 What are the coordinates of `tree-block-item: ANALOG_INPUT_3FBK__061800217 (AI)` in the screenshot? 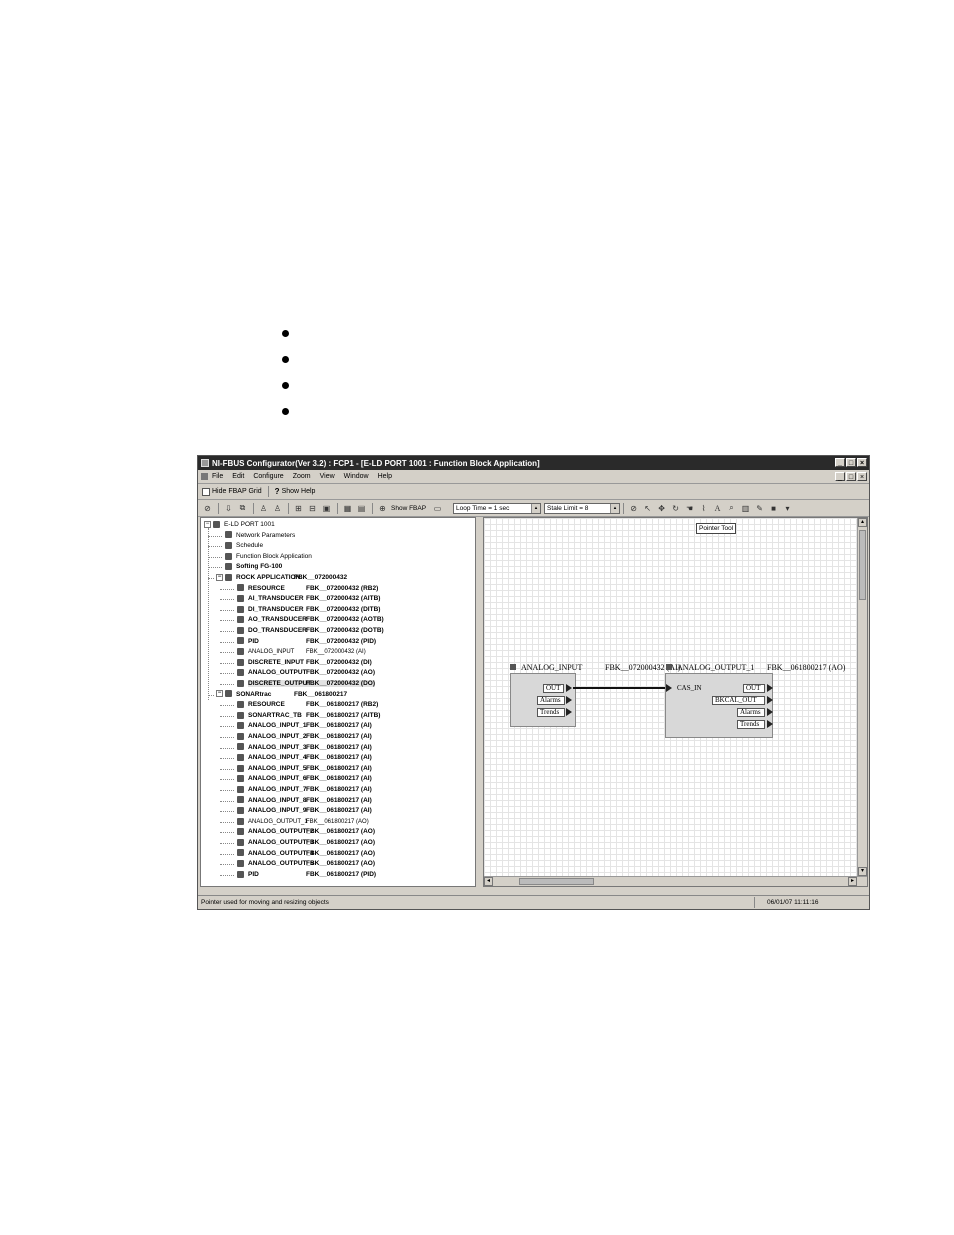 It's located at (304, 748).